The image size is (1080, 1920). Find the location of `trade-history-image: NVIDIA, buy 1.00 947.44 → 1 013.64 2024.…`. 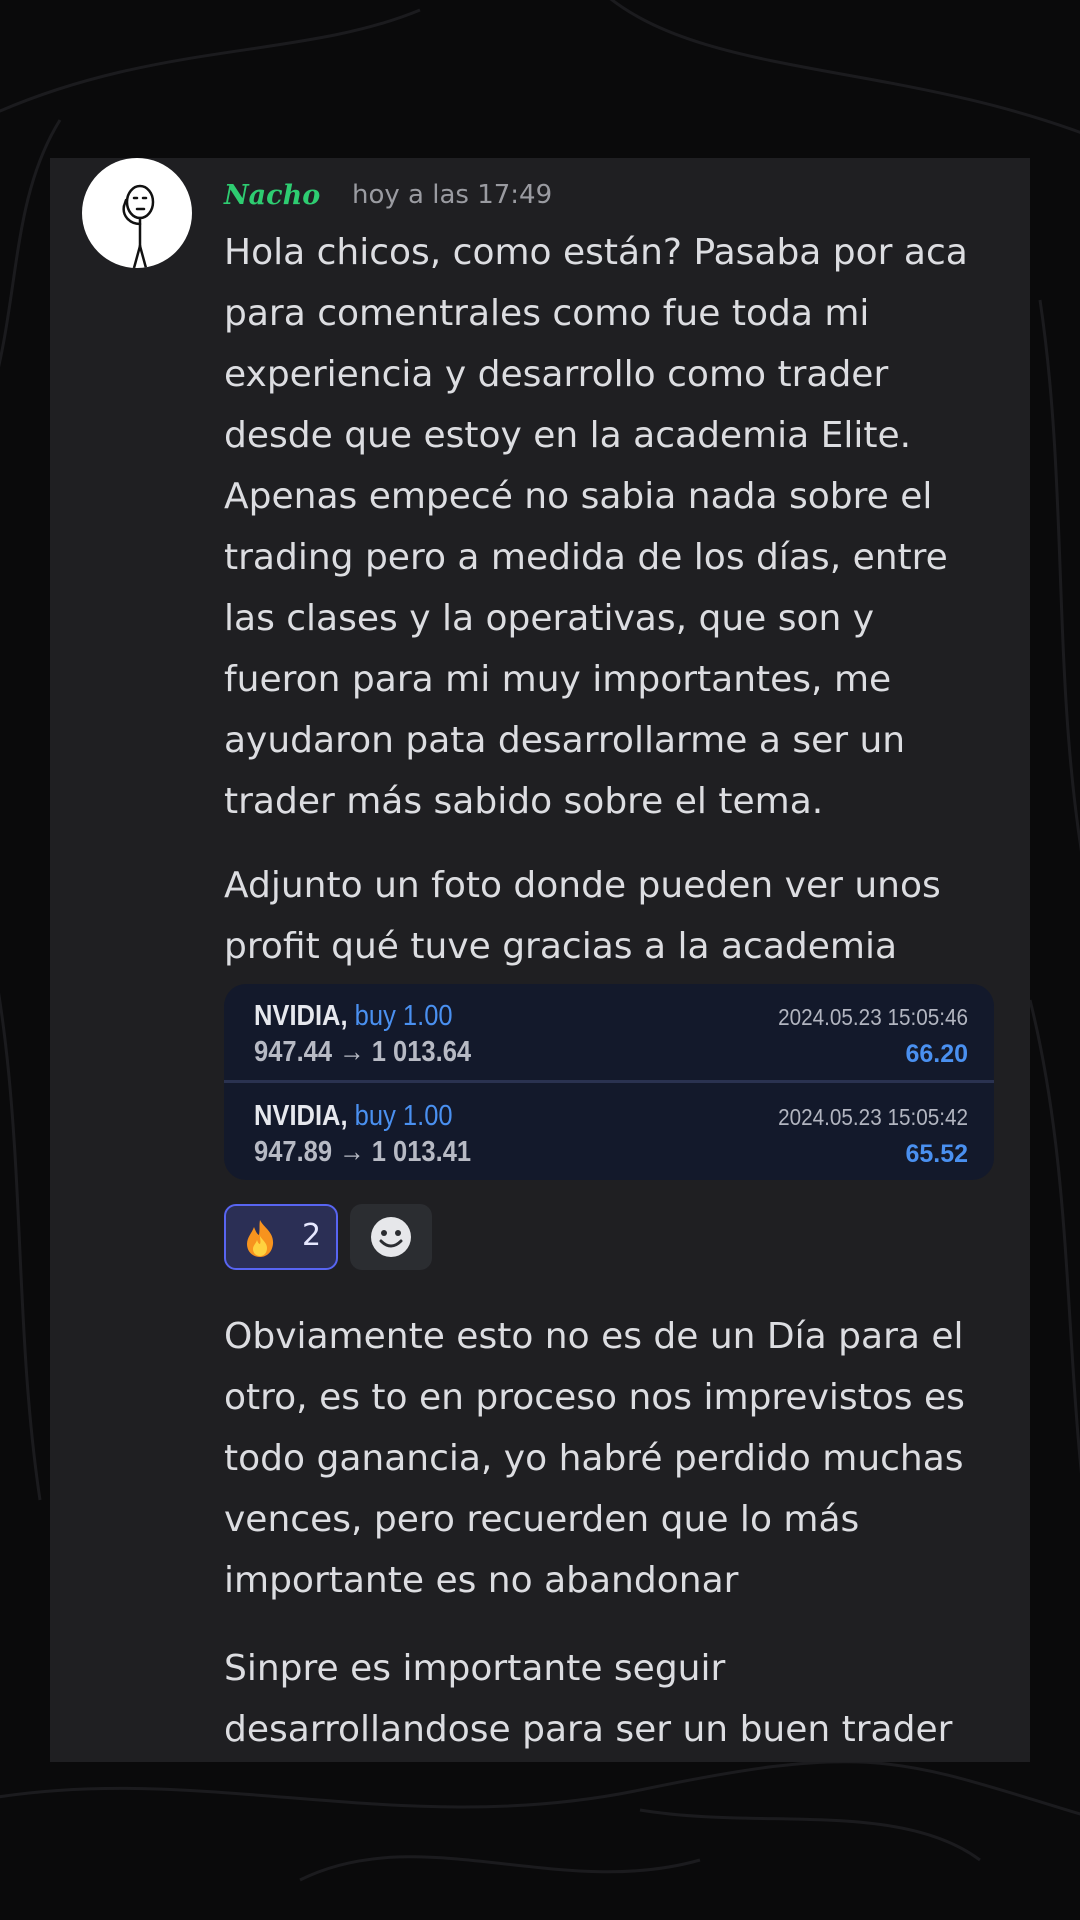

trade-history-image: NVIDIA, buy 1.00 947.44 → 1 013.64 2024.… is located at coordinates (609, 1082).